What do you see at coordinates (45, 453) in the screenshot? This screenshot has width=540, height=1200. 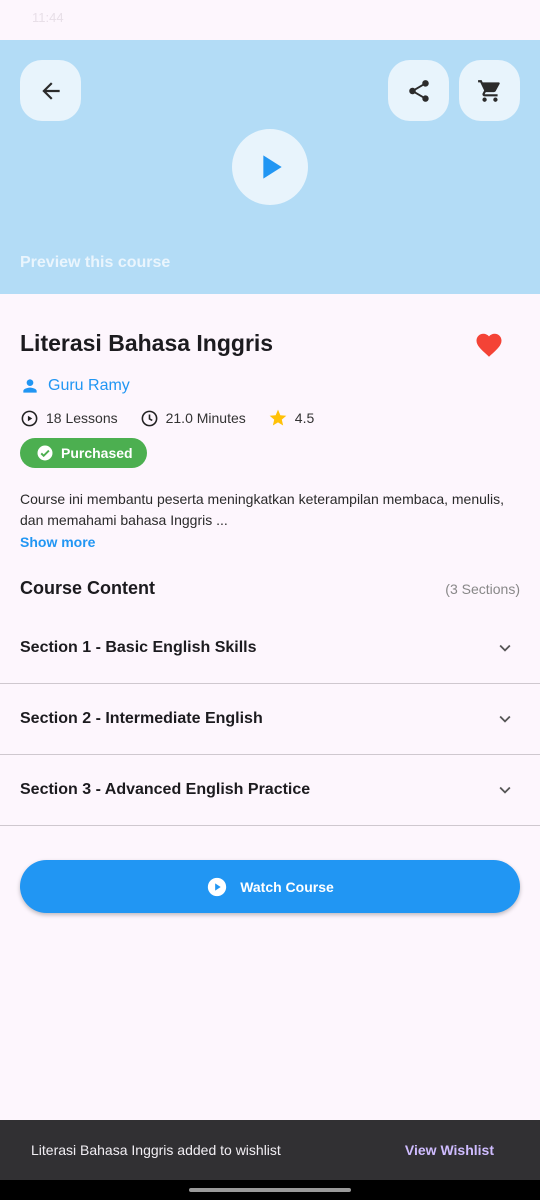 I see `check-circle-icon` at bounding box center [45, 453].